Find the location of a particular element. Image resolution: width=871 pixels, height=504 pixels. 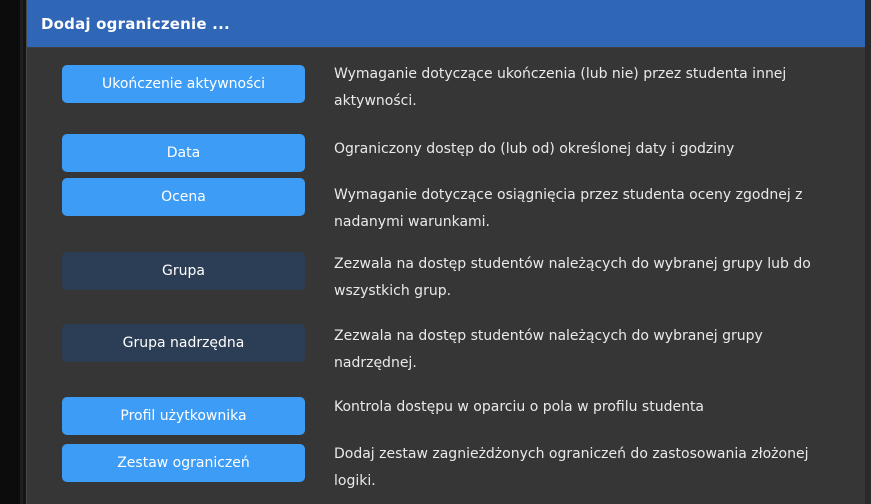

date-button: Data is located at coordinates (183, 153).